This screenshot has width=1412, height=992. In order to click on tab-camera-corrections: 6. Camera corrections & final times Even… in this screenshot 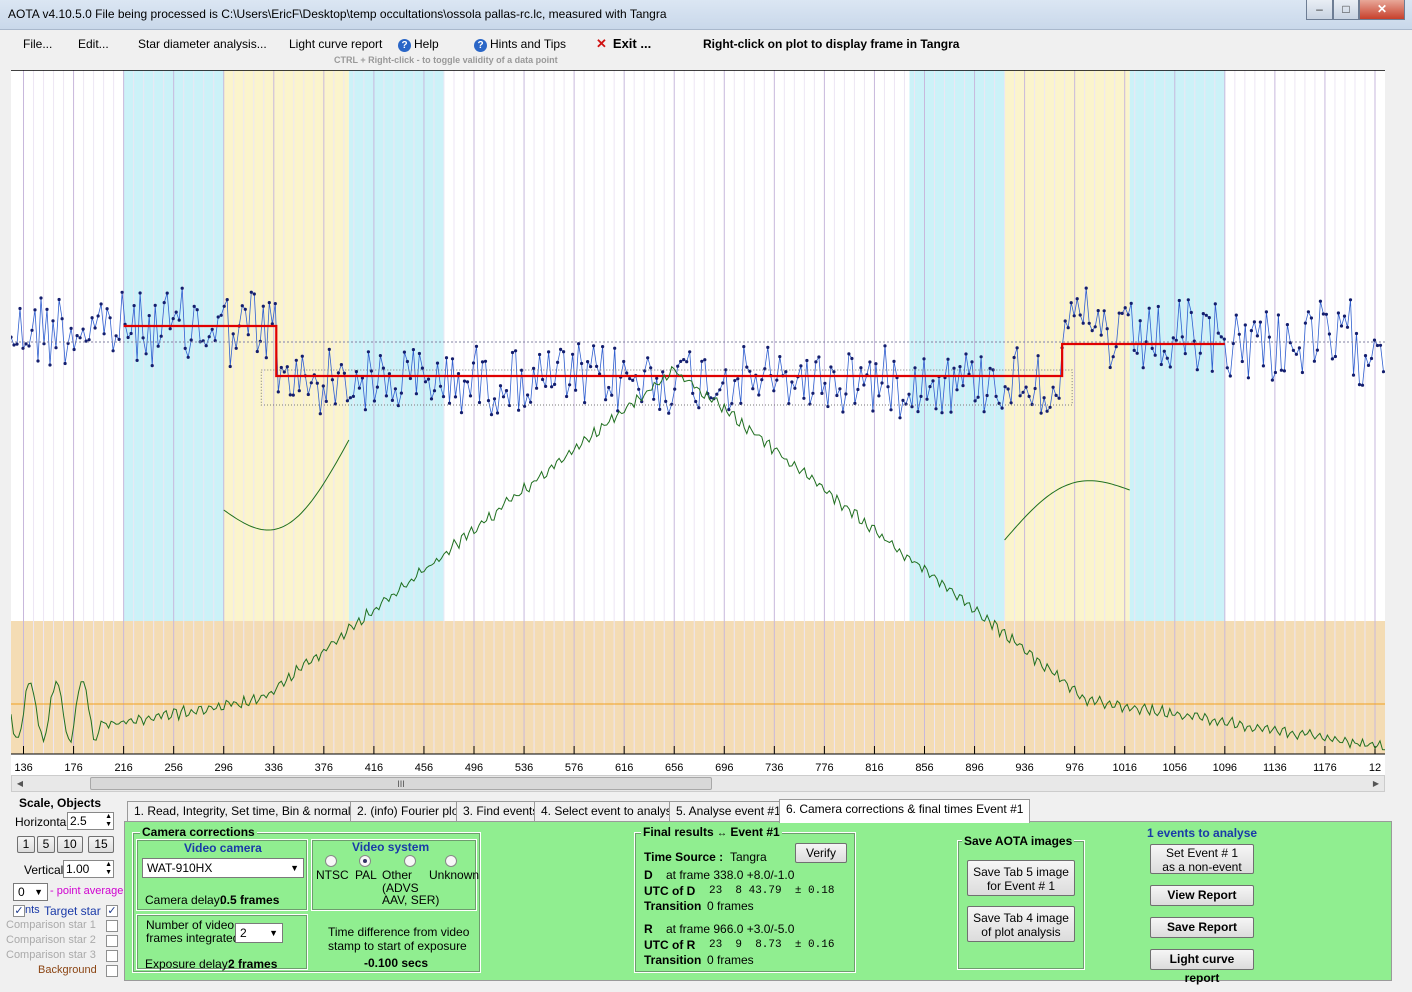, I will do `click(905, 811)`.